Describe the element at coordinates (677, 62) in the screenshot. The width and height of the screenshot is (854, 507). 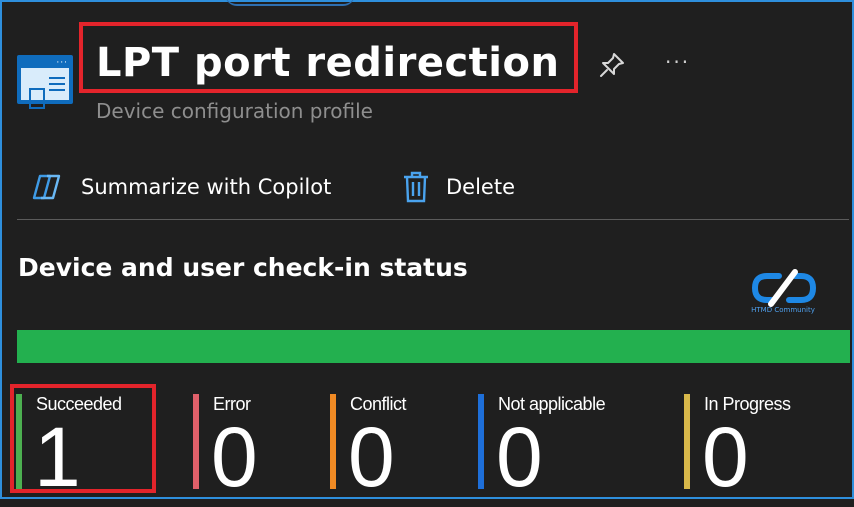
I see `more-options-icon: ···` at that location.